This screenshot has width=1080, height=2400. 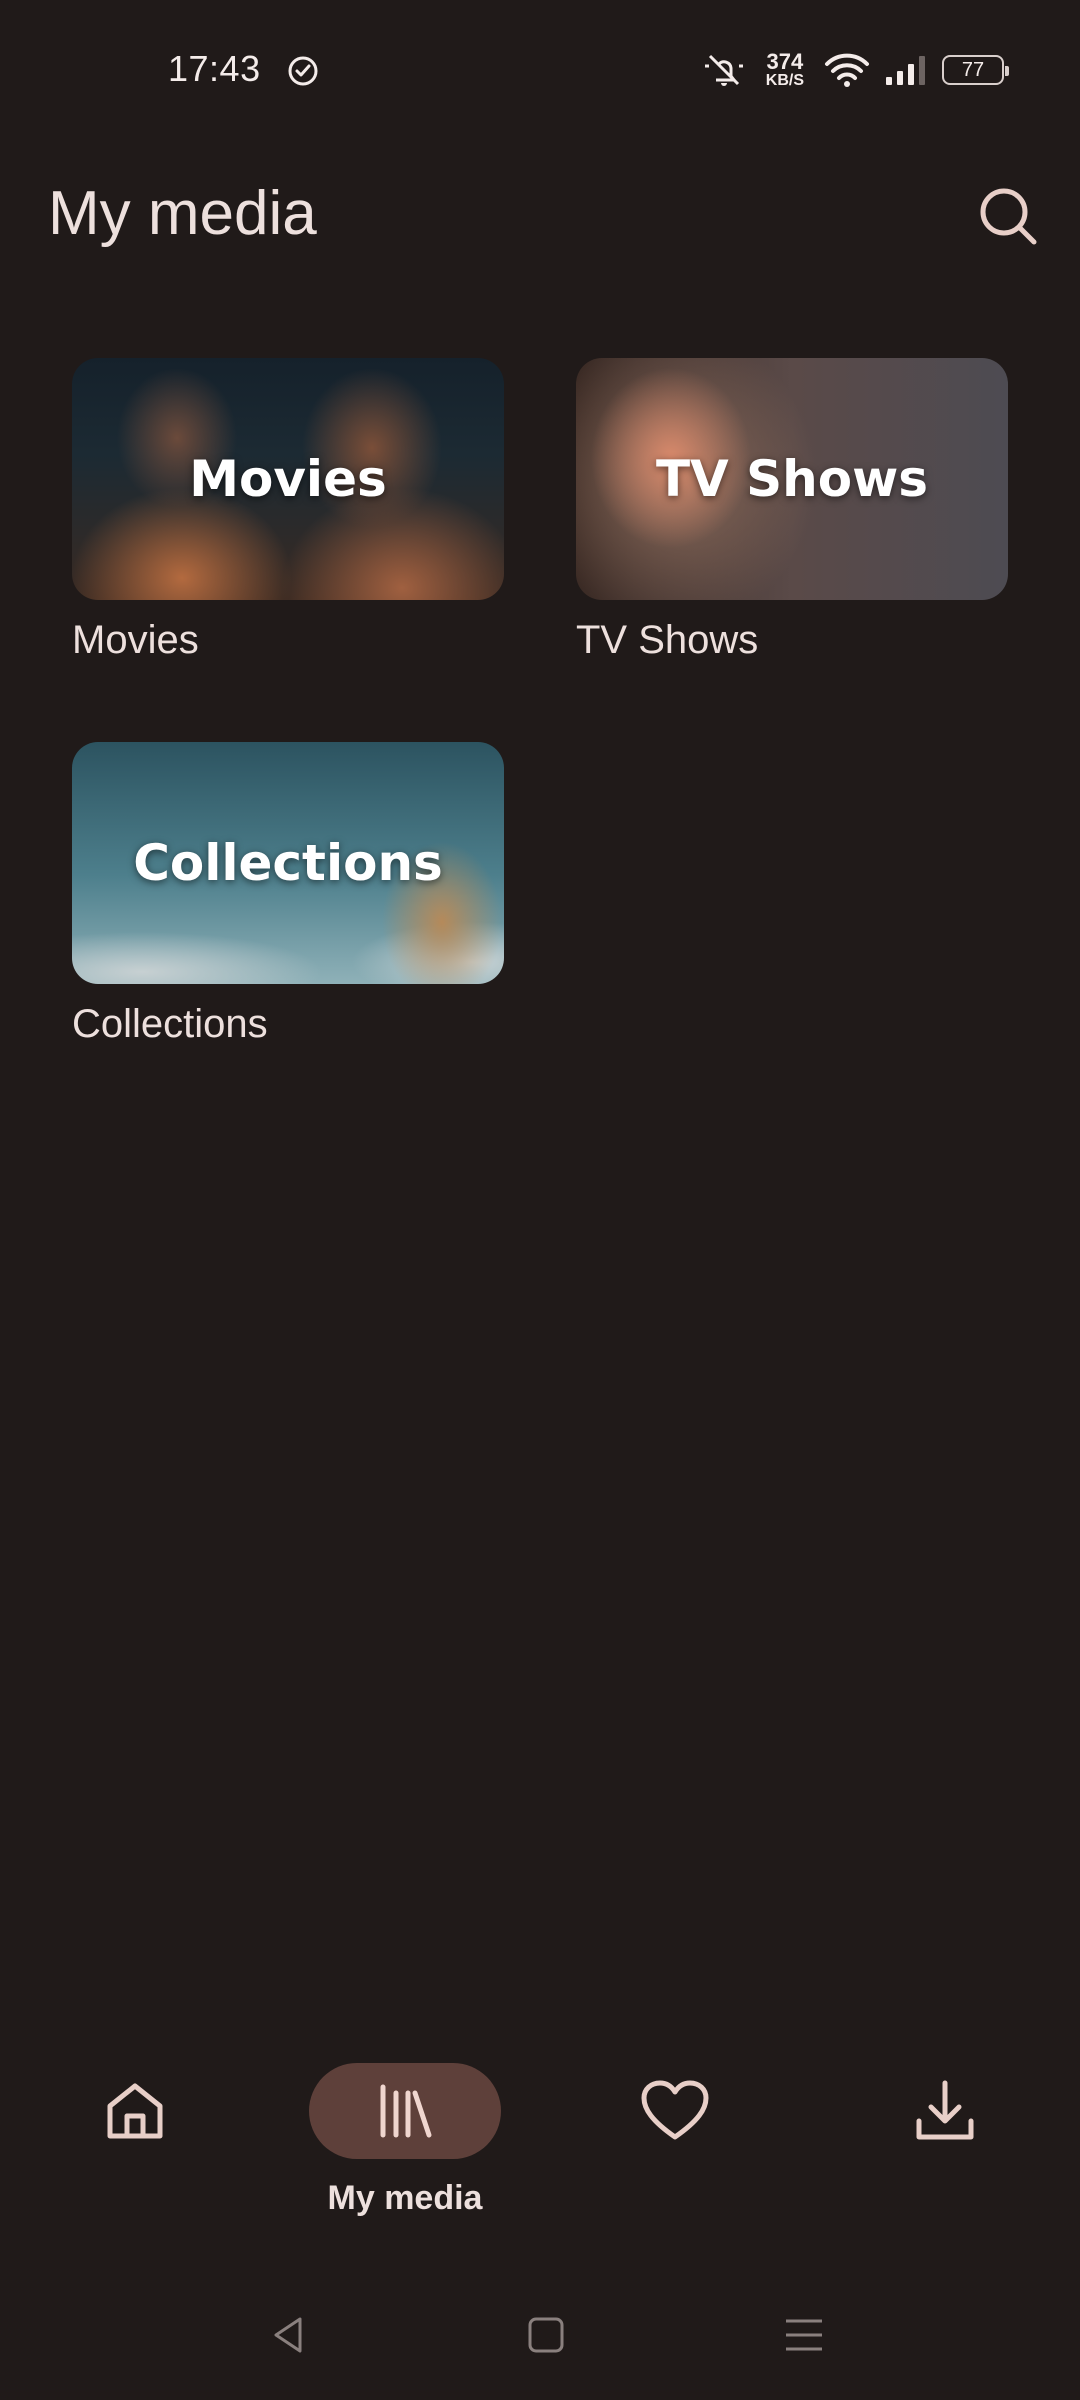 I want to click on net-speed-unit: KB/S, so click(x=784, y=80).